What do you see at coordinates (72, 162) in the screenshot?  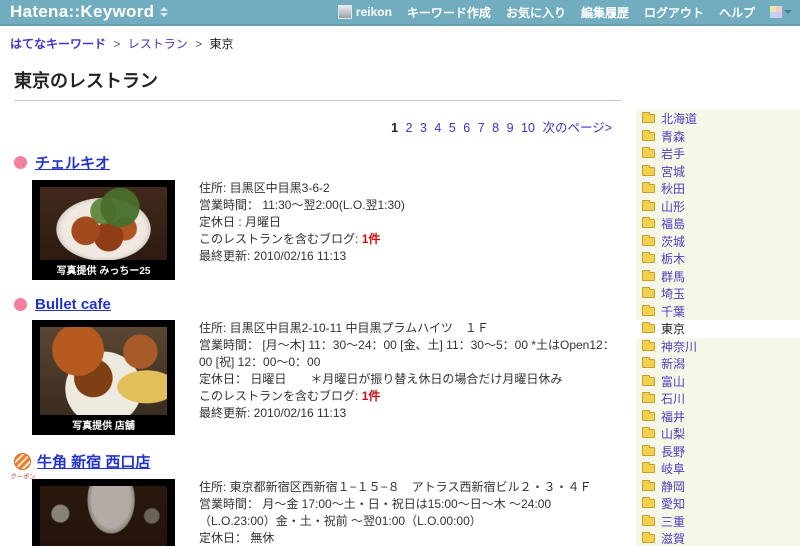 I see `restaurant-name-link: チェルキオ` at bounding box center [72, 162].